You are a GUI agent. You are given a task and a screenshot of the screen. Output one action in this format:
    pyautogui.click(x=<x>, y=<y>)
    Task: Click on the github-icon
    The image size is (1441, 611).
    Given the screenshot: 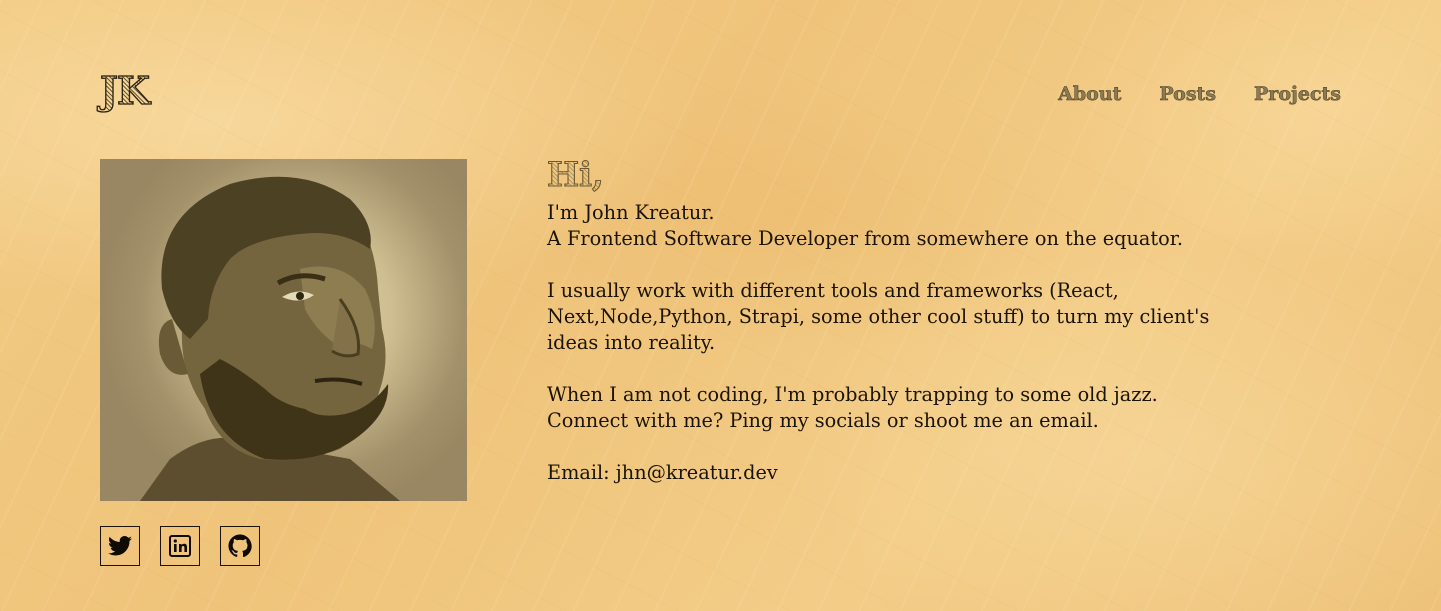 What is the action you would take?
    pyautogui.click(x=240, y=546)
    